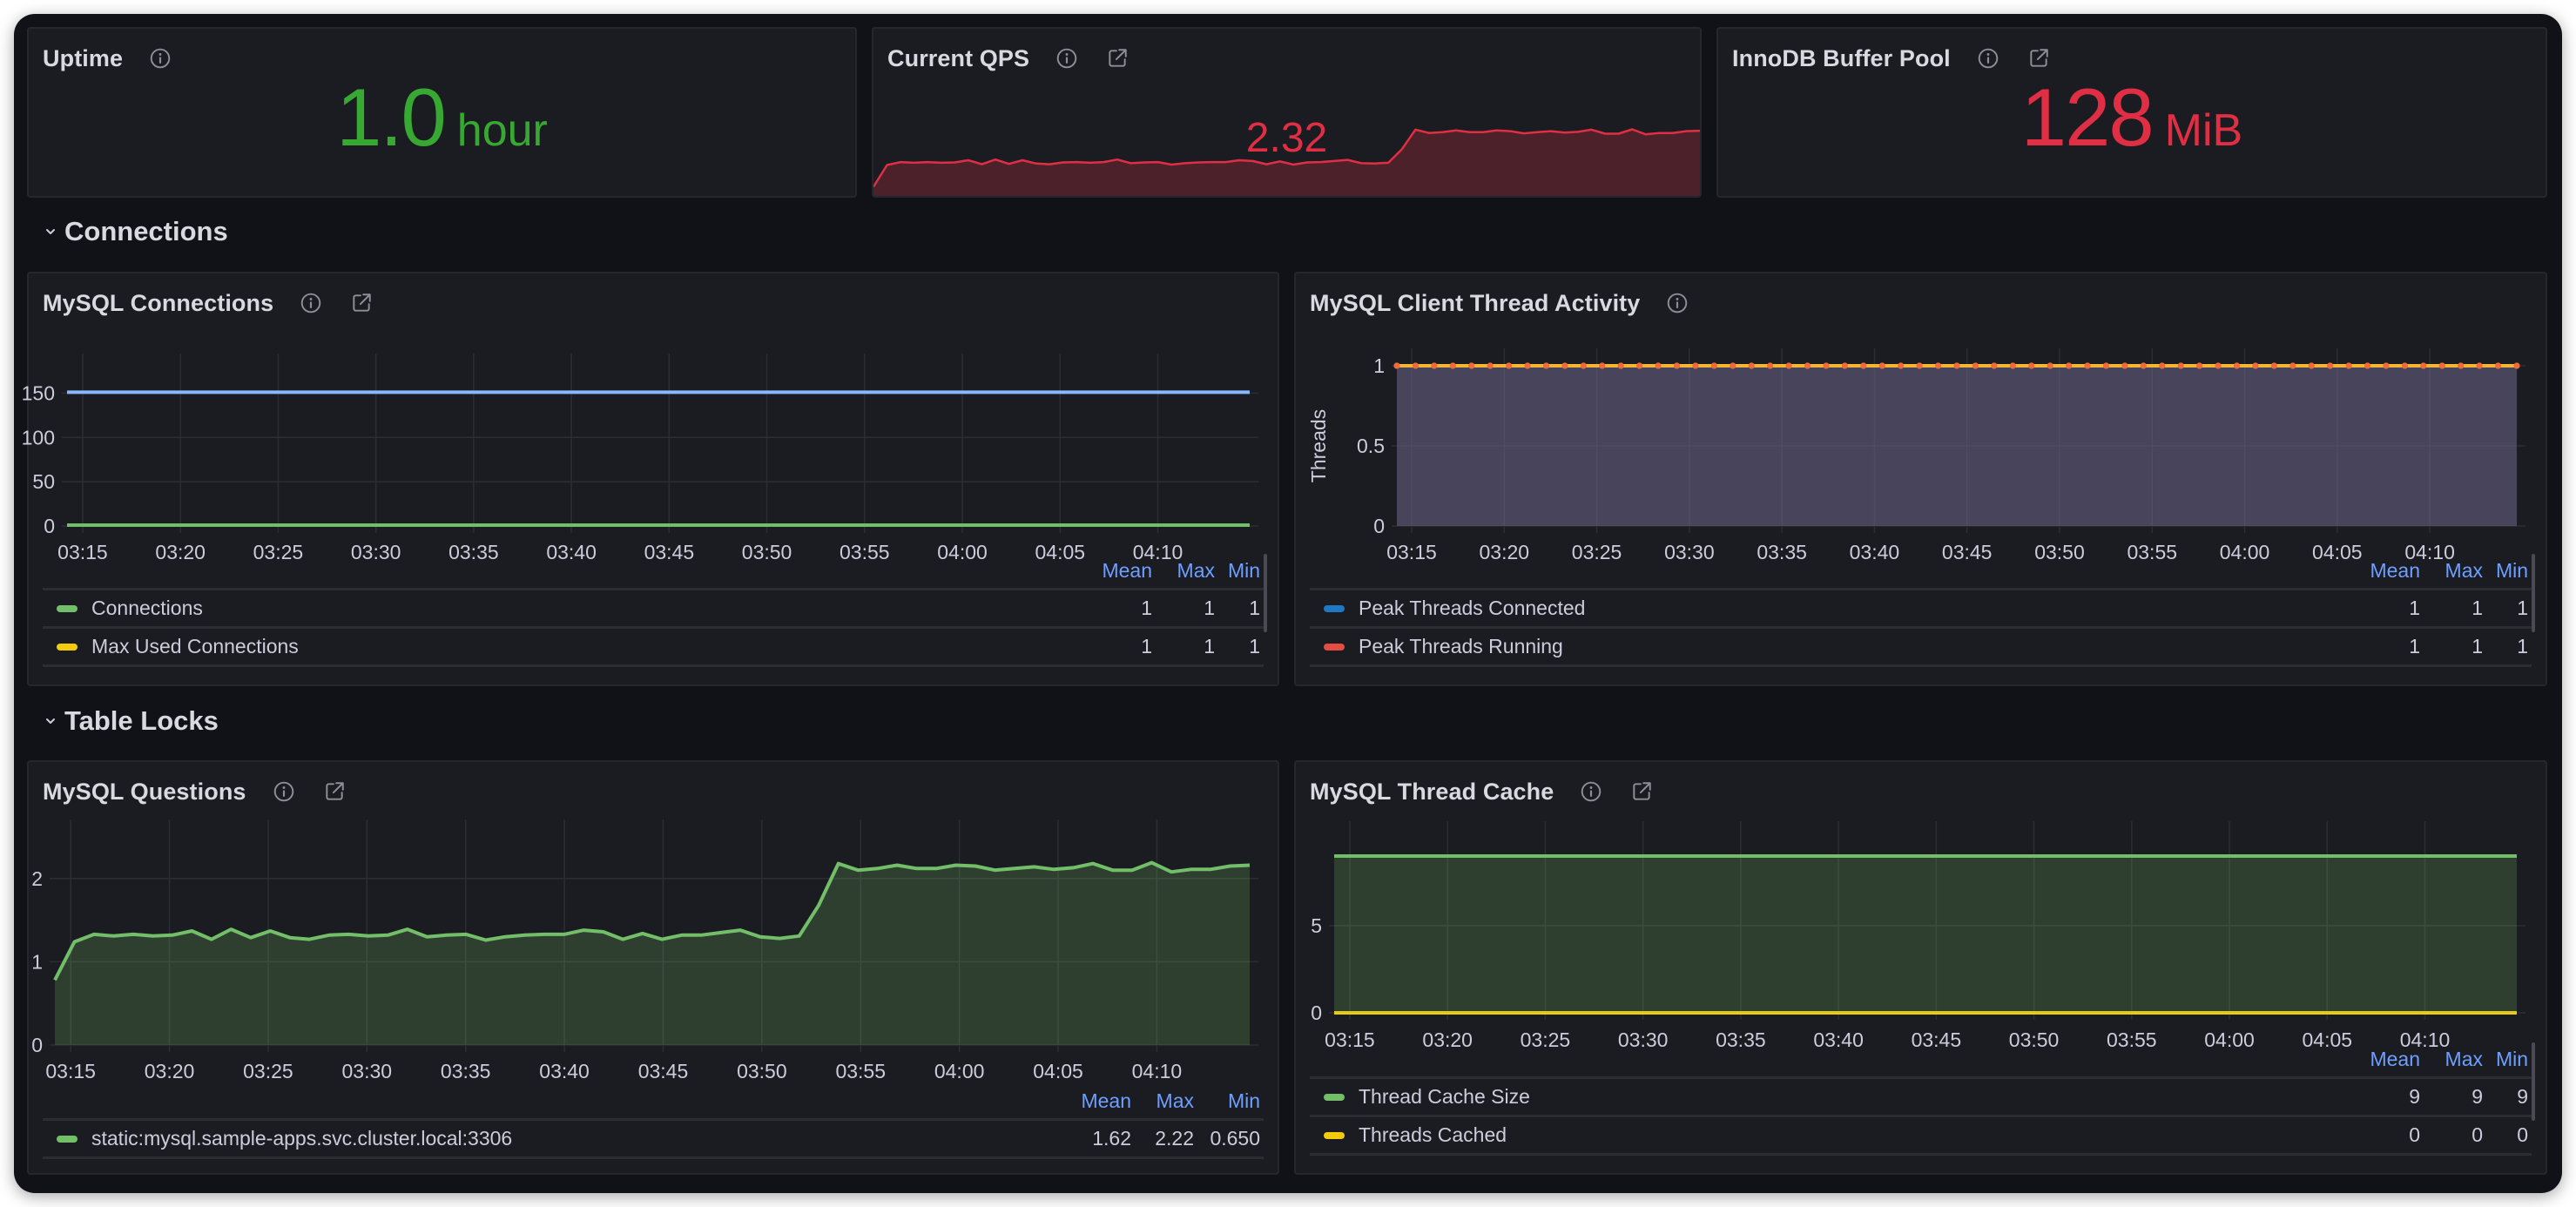  I want to click on series-area, so click(1926, 934).